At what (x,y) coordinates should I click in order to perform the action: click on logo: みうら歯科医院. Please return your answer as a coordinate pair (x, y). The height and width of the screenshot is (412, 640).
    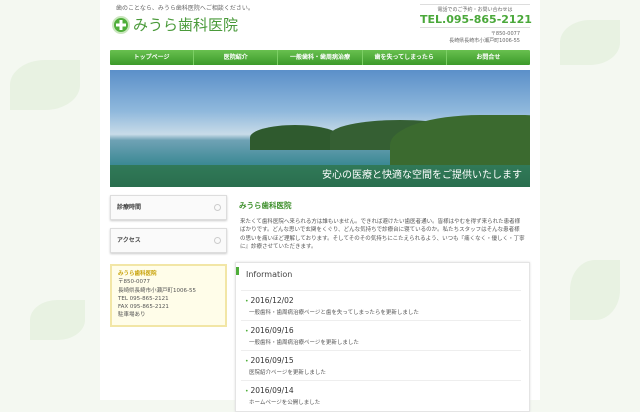
    Looking at the image, I should click on (175, 24).